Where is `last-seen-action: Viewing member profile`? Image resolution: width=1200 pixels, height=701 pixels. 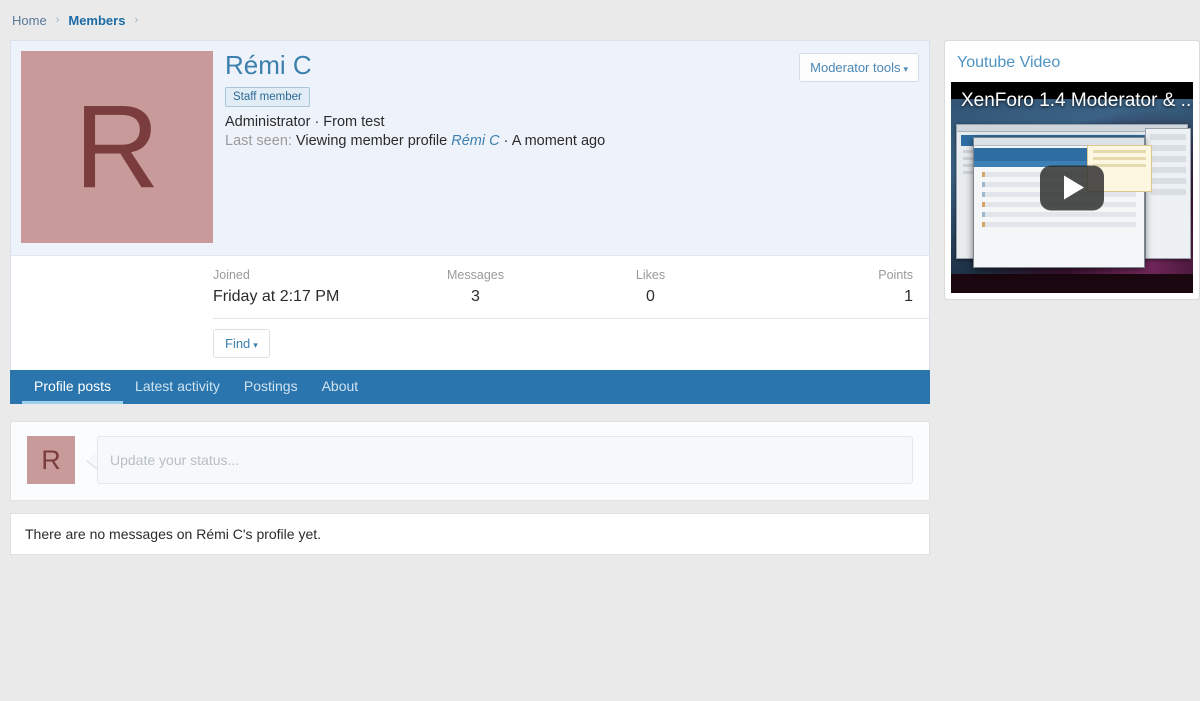
last-seen-action: Viewing member profile is located at coordinates (371, 140).